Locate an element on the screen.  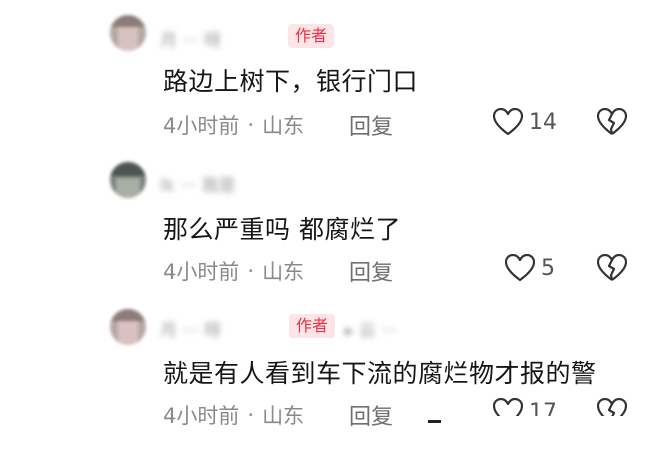
like-count: 17 is located at coordinates (543, 412).